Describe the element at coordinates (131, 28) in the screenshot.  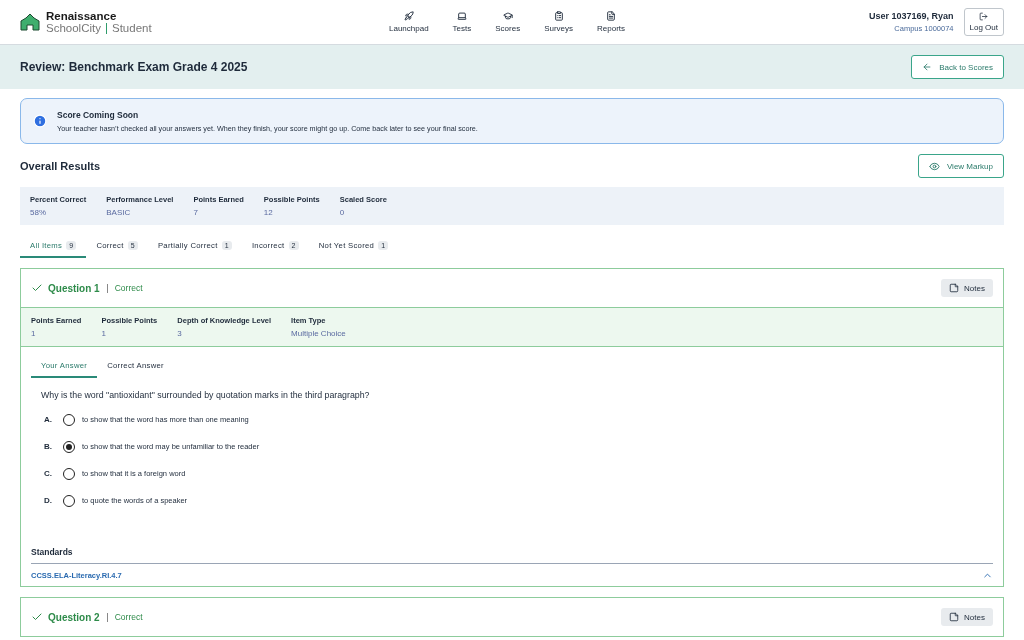
I see `area-name: Student` at that location.